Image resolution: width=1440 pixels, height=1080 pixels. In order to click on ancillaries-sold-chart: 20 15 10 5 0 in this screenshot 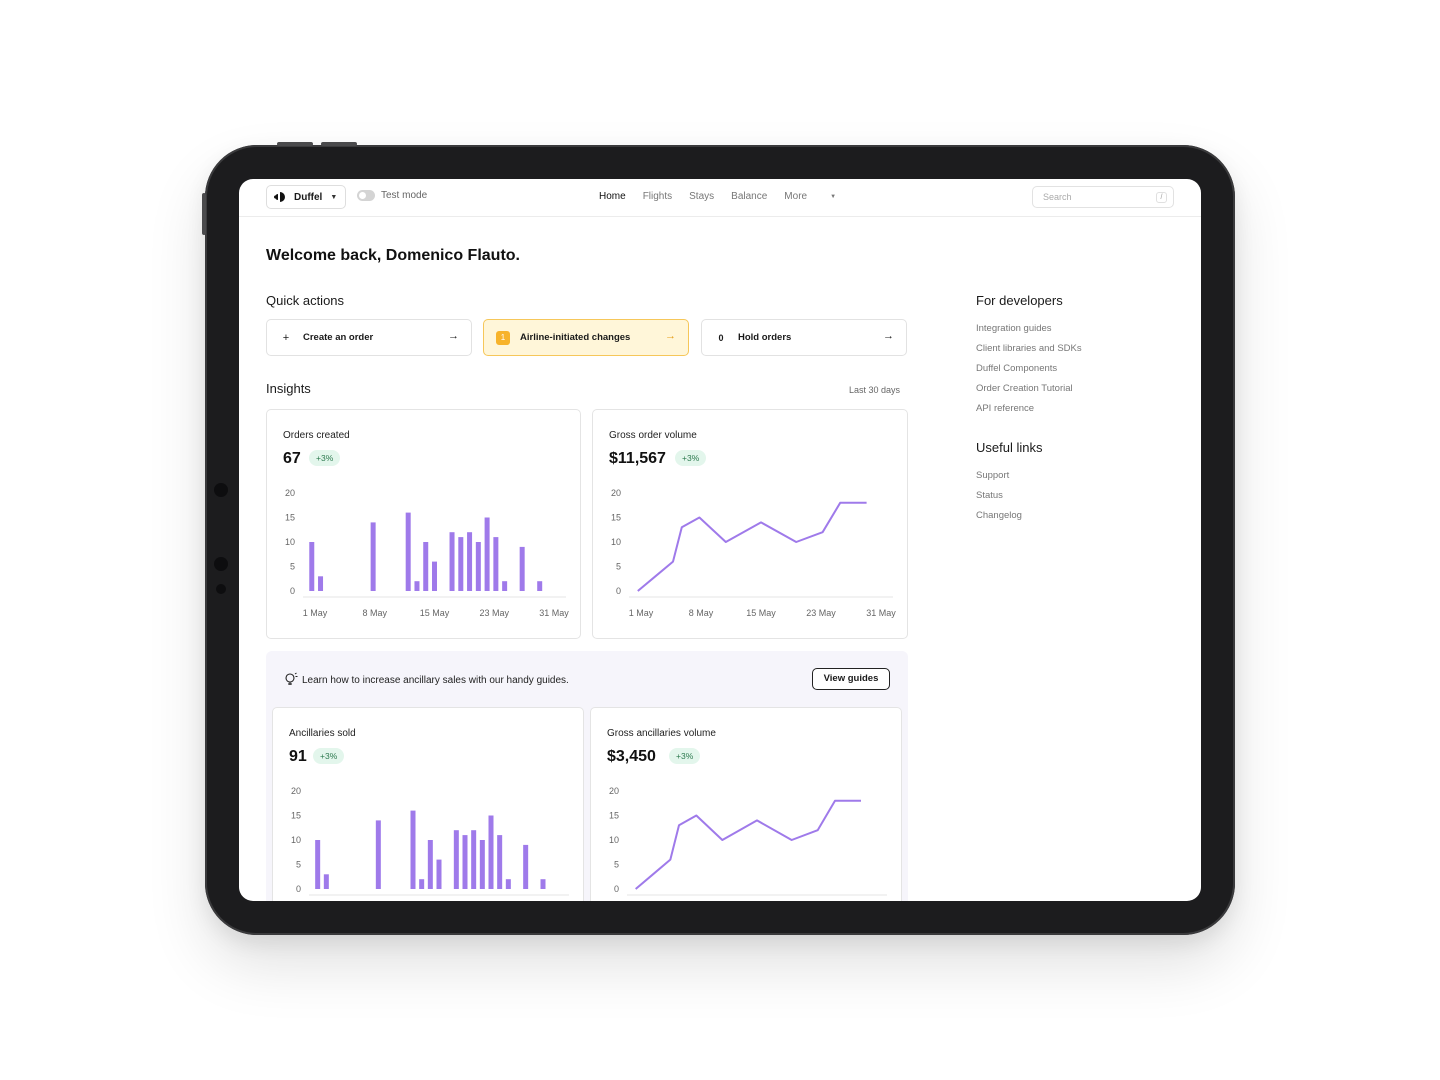, I will do `click(430, 841)`.